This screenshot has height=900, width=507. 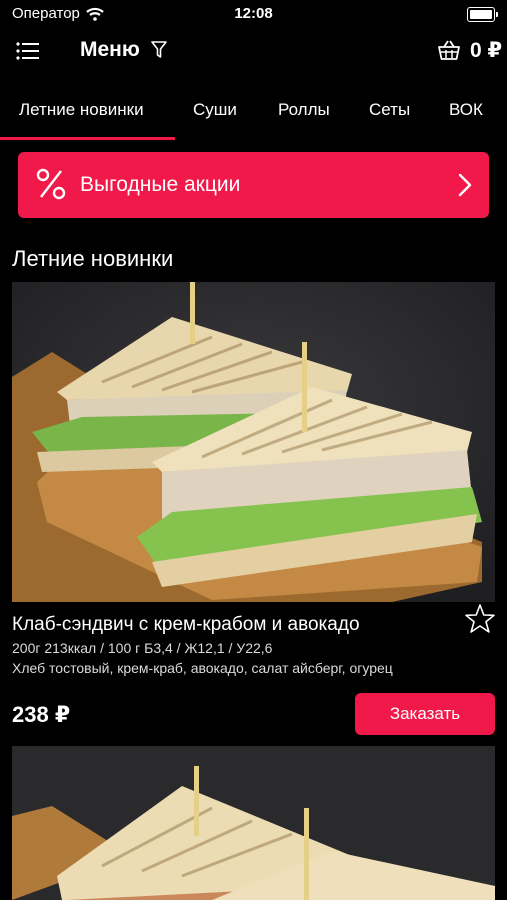 I want to click on tab-summer-new: Летние новинки, so click(x=81, y=112).